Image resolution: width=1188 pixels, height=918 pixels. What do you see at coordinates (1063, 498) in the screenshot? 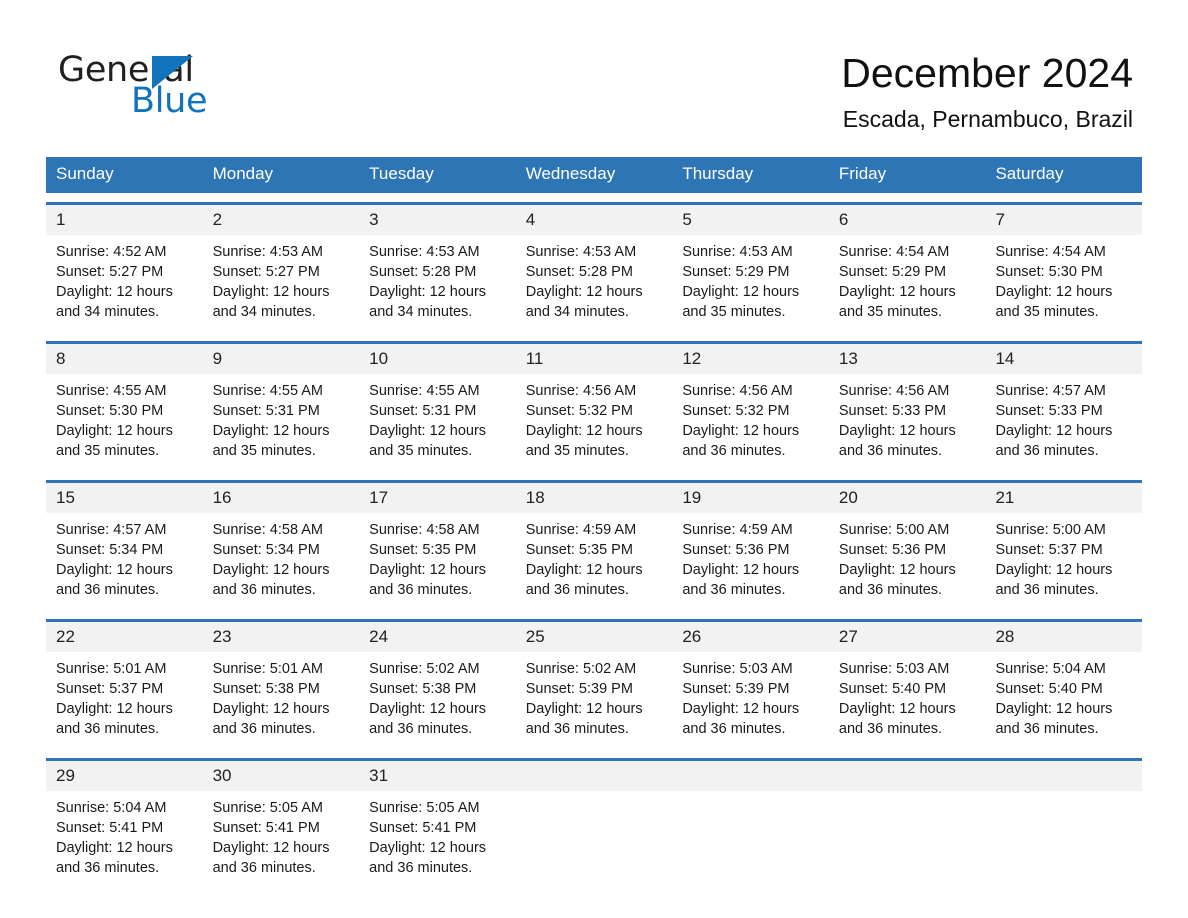
I see `day-number: 21` at bounding box center [1063, 498].